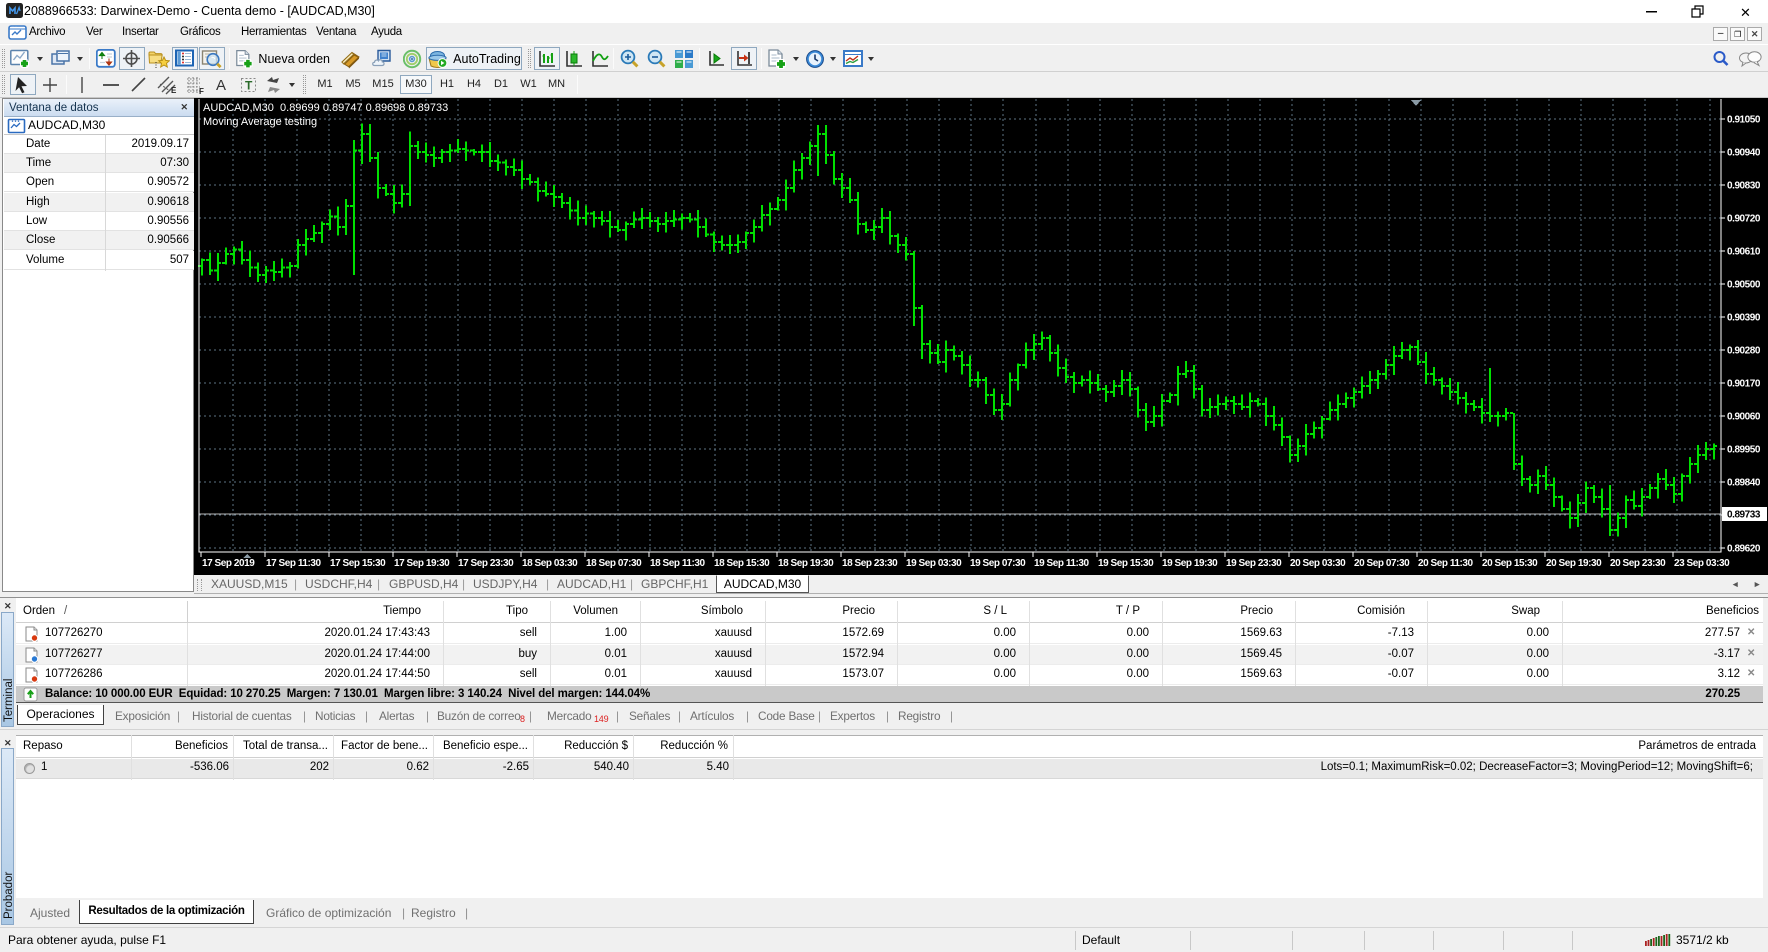  I want to click on svg-text: A, so click(221, 85).